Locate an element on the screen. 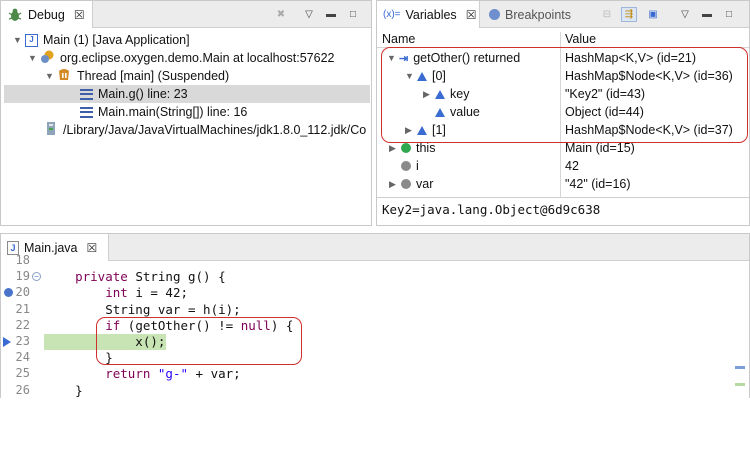  variable-value: "42" (id=16) is located at coordinates (598, 184).